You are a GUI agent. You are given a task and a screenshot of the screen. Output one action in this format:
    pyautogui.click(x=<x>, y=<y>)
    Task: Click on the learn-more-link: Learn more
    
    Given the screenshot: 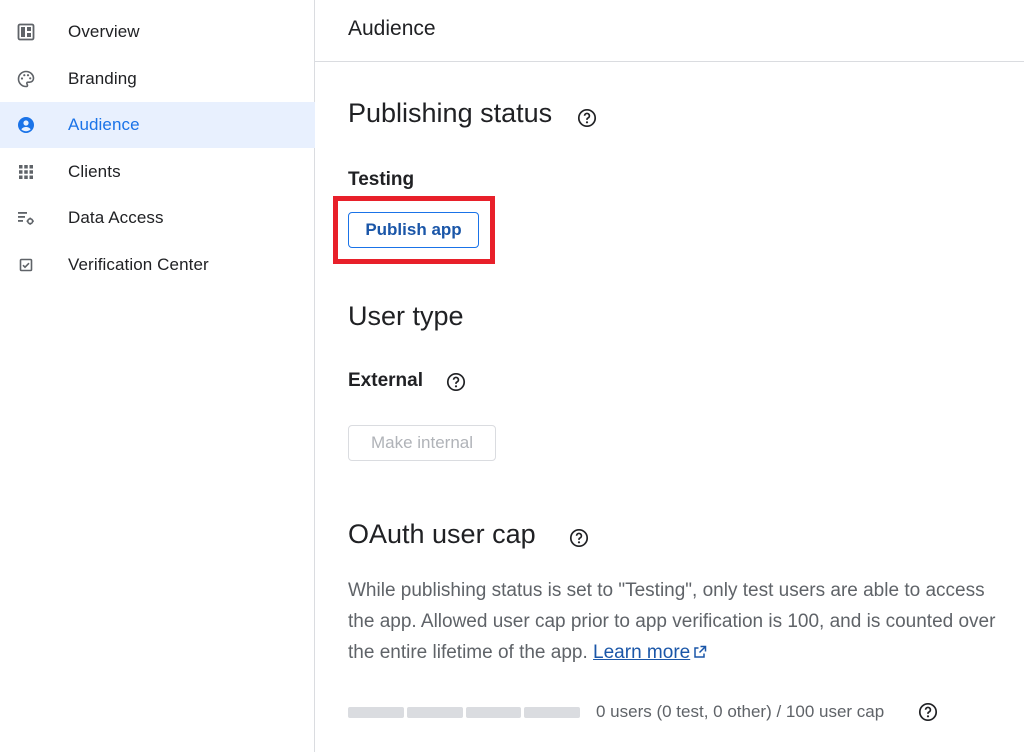 What is the action you would take?
    pyautogui.click(x=641, y=652)
    